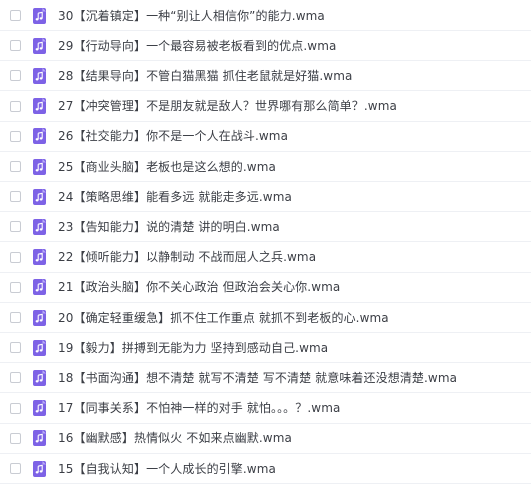 This screenshot has width=531, height=485. I want to click on file-name: 19【毅力】拼搏到无能为力 坚持到感动自己.wma, so click(193, 348).